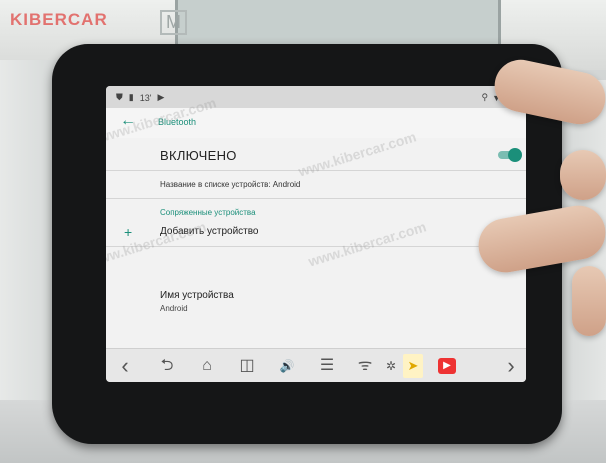  I want to click on shield-icon: ⛊, so click(119, 97).